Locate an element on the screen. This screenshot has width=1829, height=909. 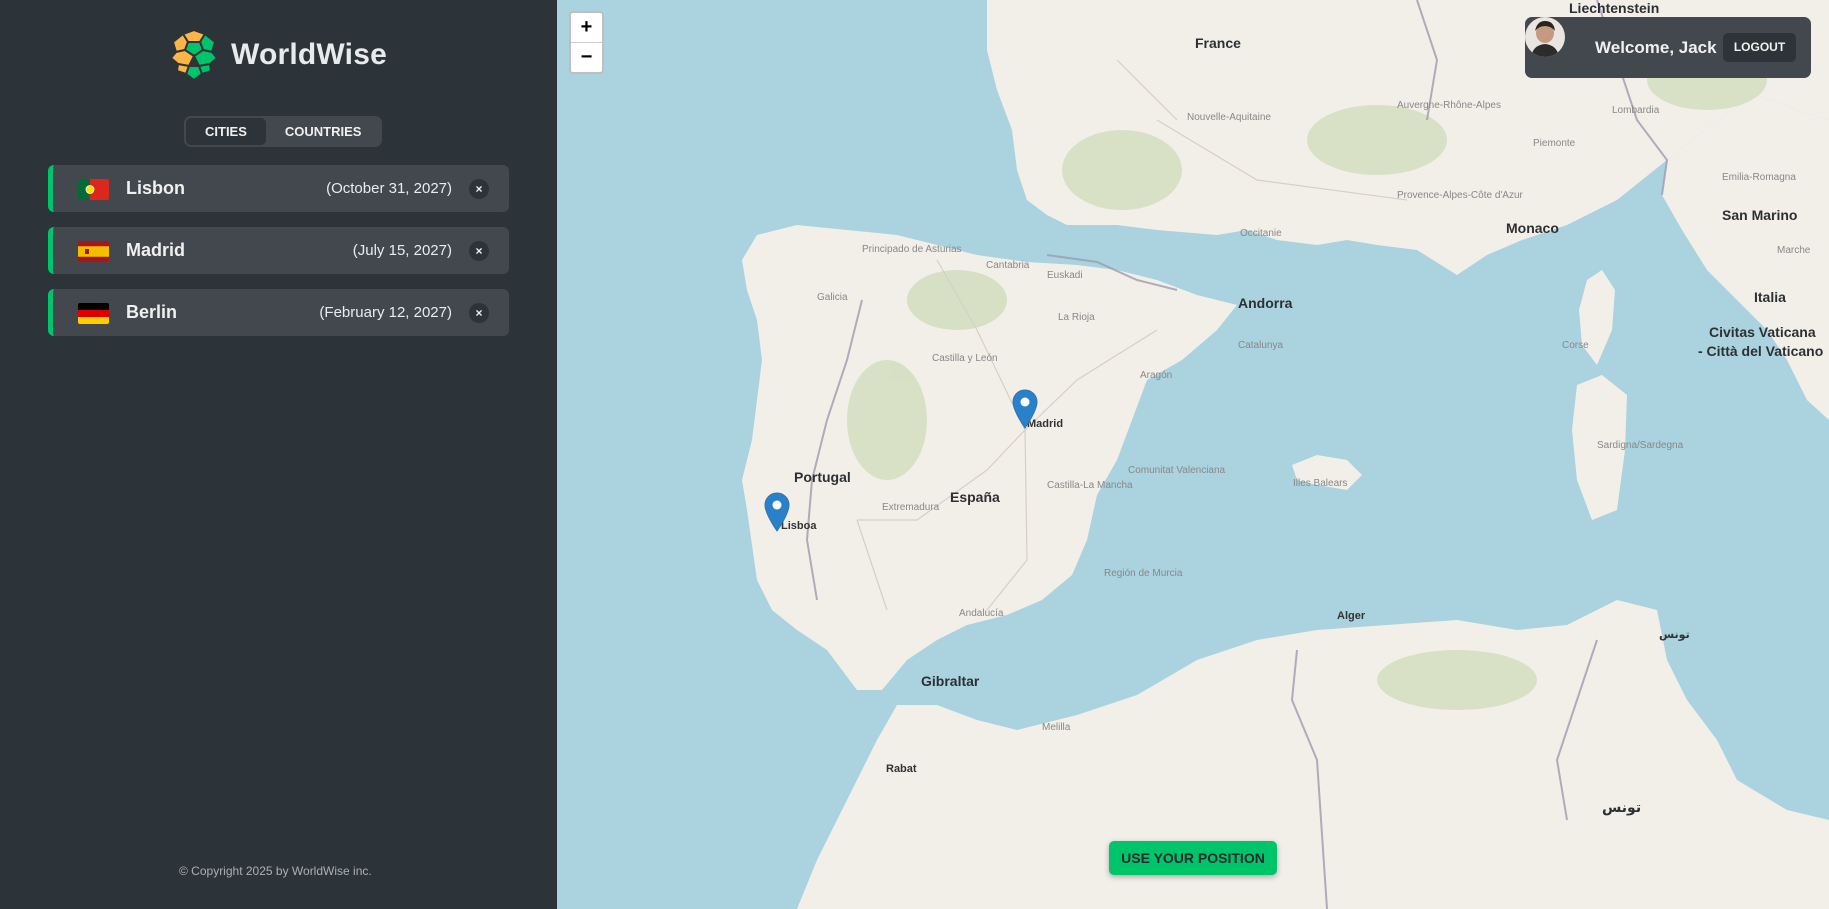
map-label-melilla: Melilla is located at coordinates (1056, 727).